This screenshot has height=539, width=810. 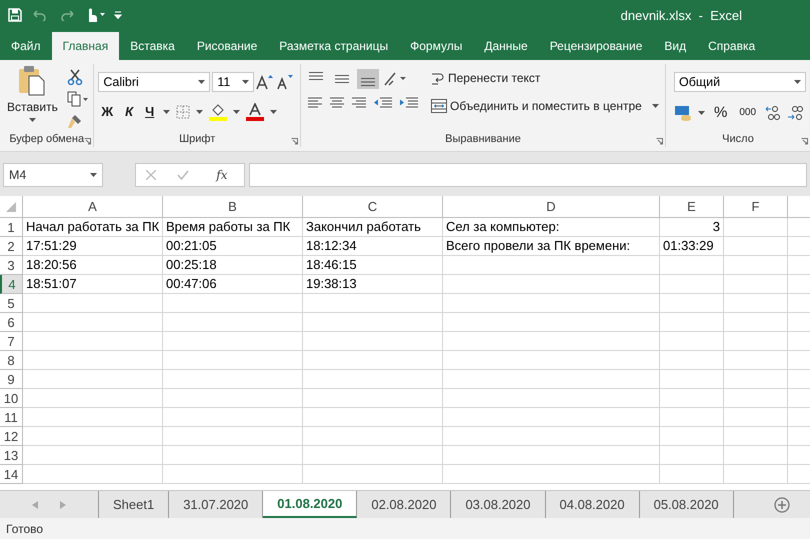 What do you see at coordinates (222, 175) in the screenshot?
I see `insert-function-button: fx` at bounding box center [222, 175].